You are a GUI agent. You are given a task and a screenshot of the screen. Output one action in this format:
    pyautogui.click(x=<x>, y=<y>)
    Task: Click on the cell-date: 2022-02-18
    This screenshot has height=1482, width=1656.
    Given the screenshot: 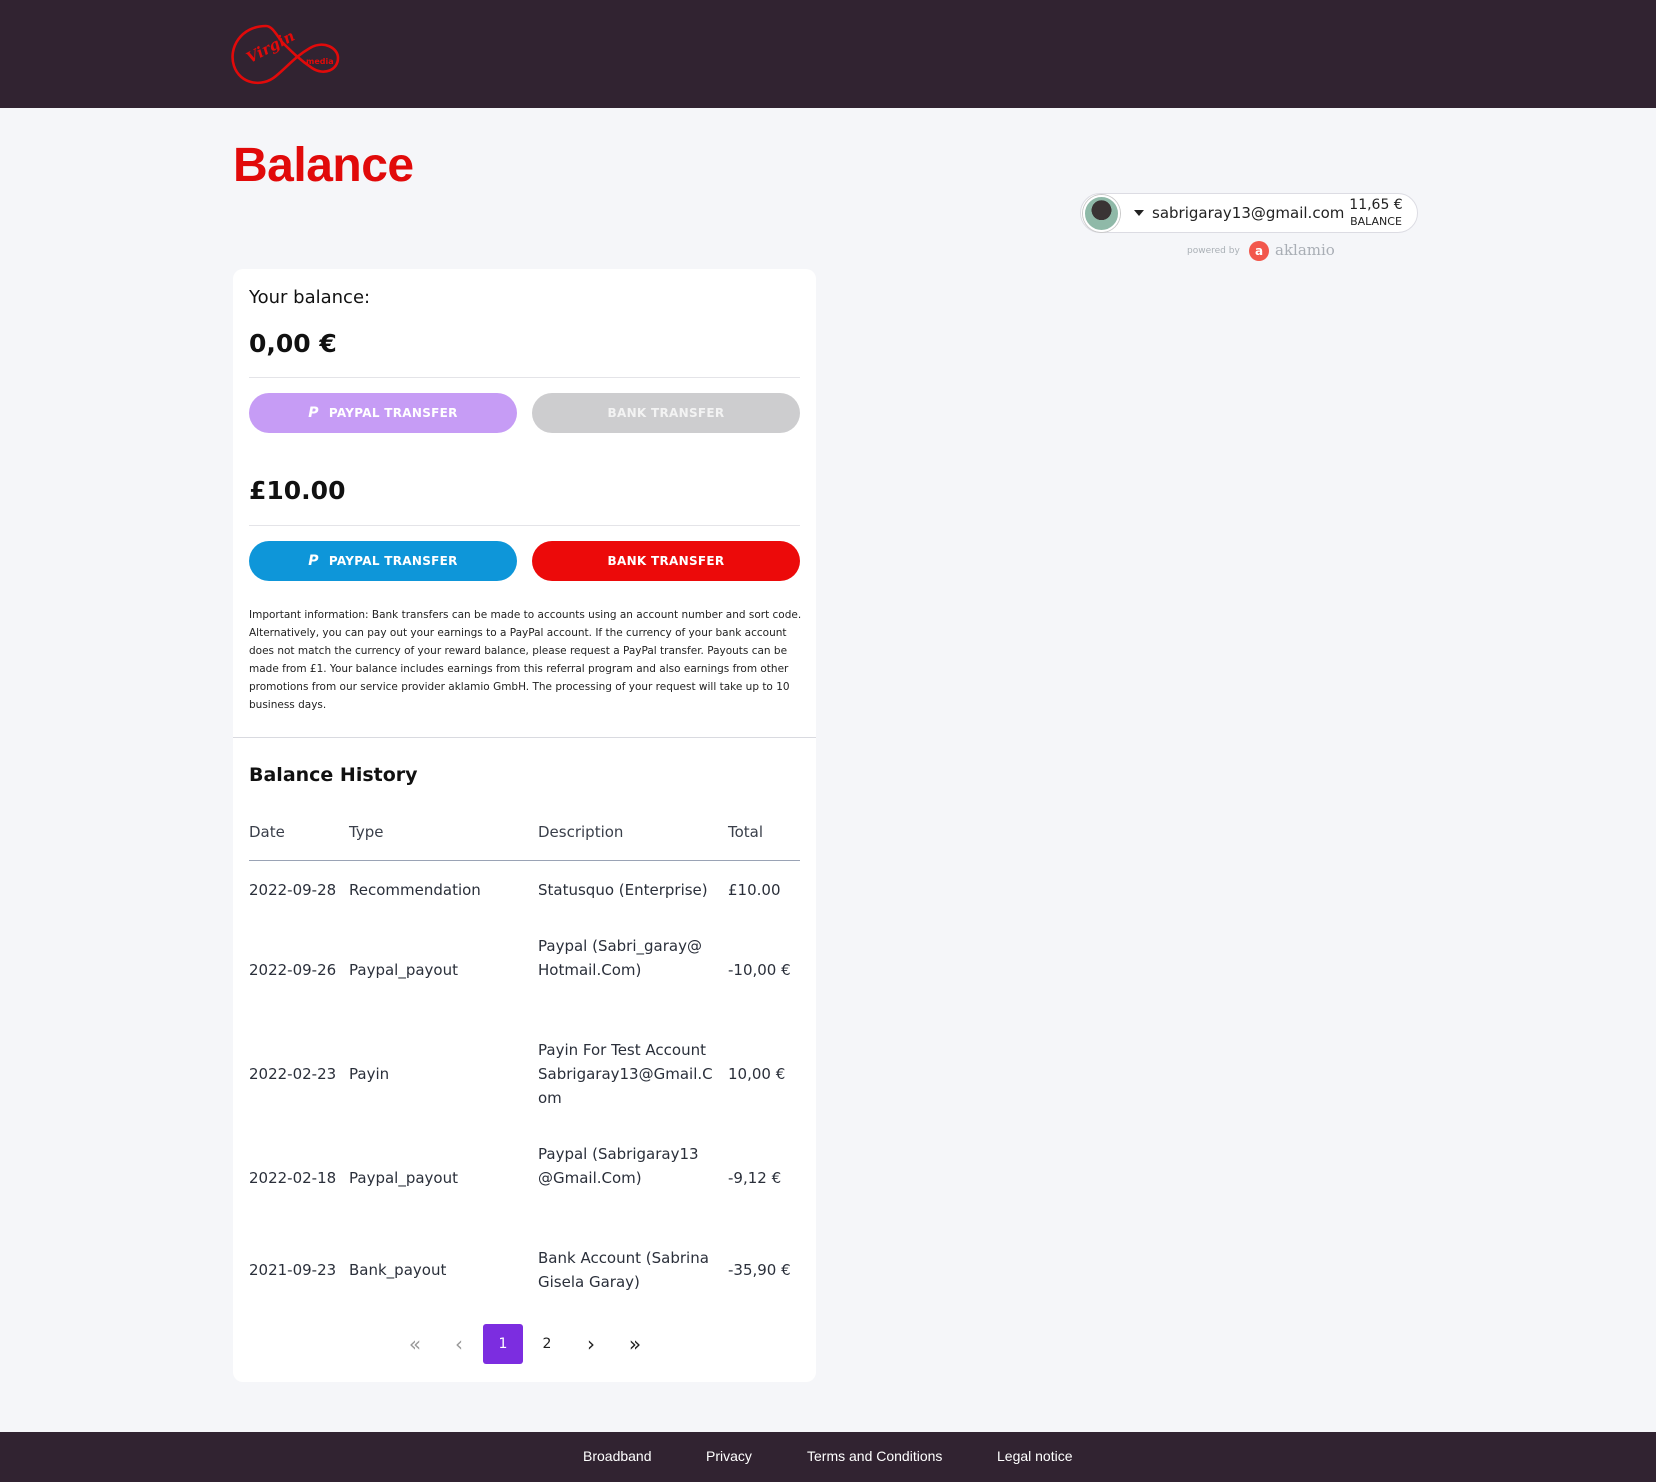 What is the action you would take?
    pyautogui.click(x=293, y=1178)
    